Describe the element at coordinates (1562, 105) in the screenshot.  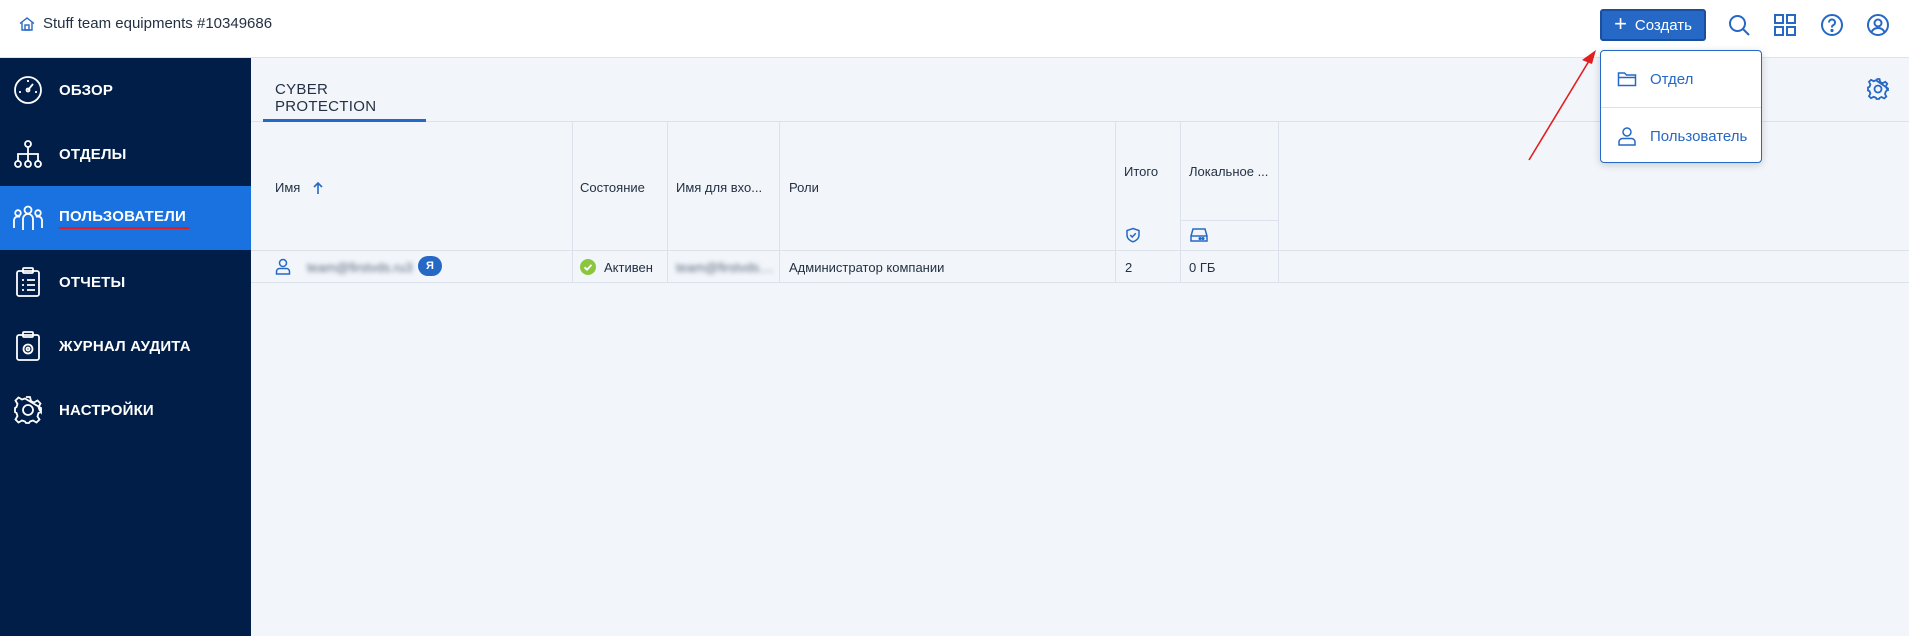
I see `annotation-arrow` at that location.